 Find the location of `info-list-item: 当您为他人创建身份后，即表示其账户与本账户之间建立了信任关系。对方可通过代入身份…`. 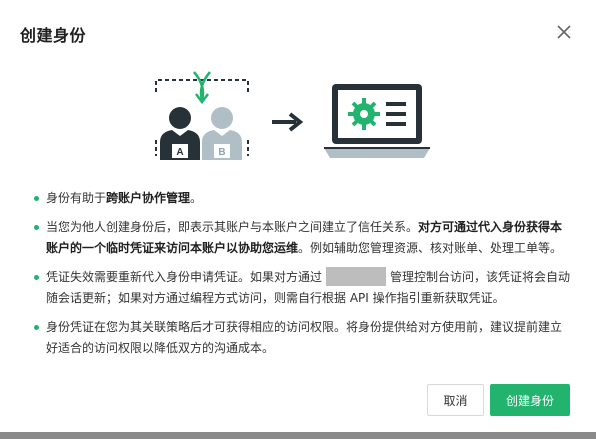

info-list-item: 当您为他人创建身份后，即表示其账户与本账户之间建立了信任关系。对方可通过代入身份… is located at coordinates (302, 238).